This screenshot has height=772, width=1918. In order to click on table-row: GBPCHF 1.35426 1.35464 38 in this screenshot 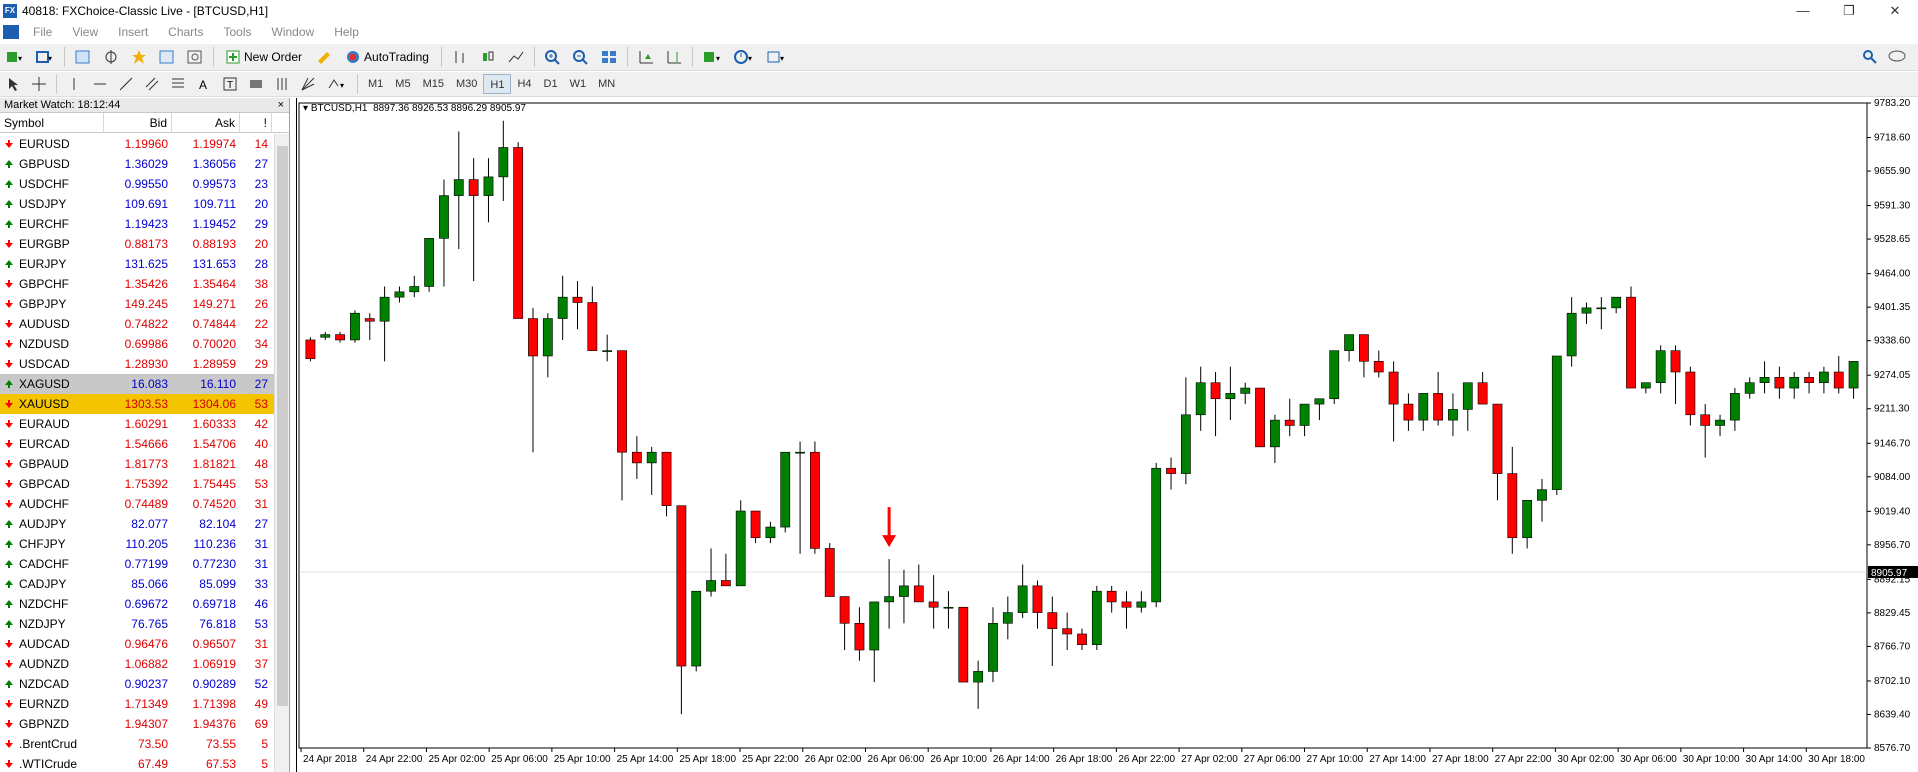, I will do `click(137, 284)`.